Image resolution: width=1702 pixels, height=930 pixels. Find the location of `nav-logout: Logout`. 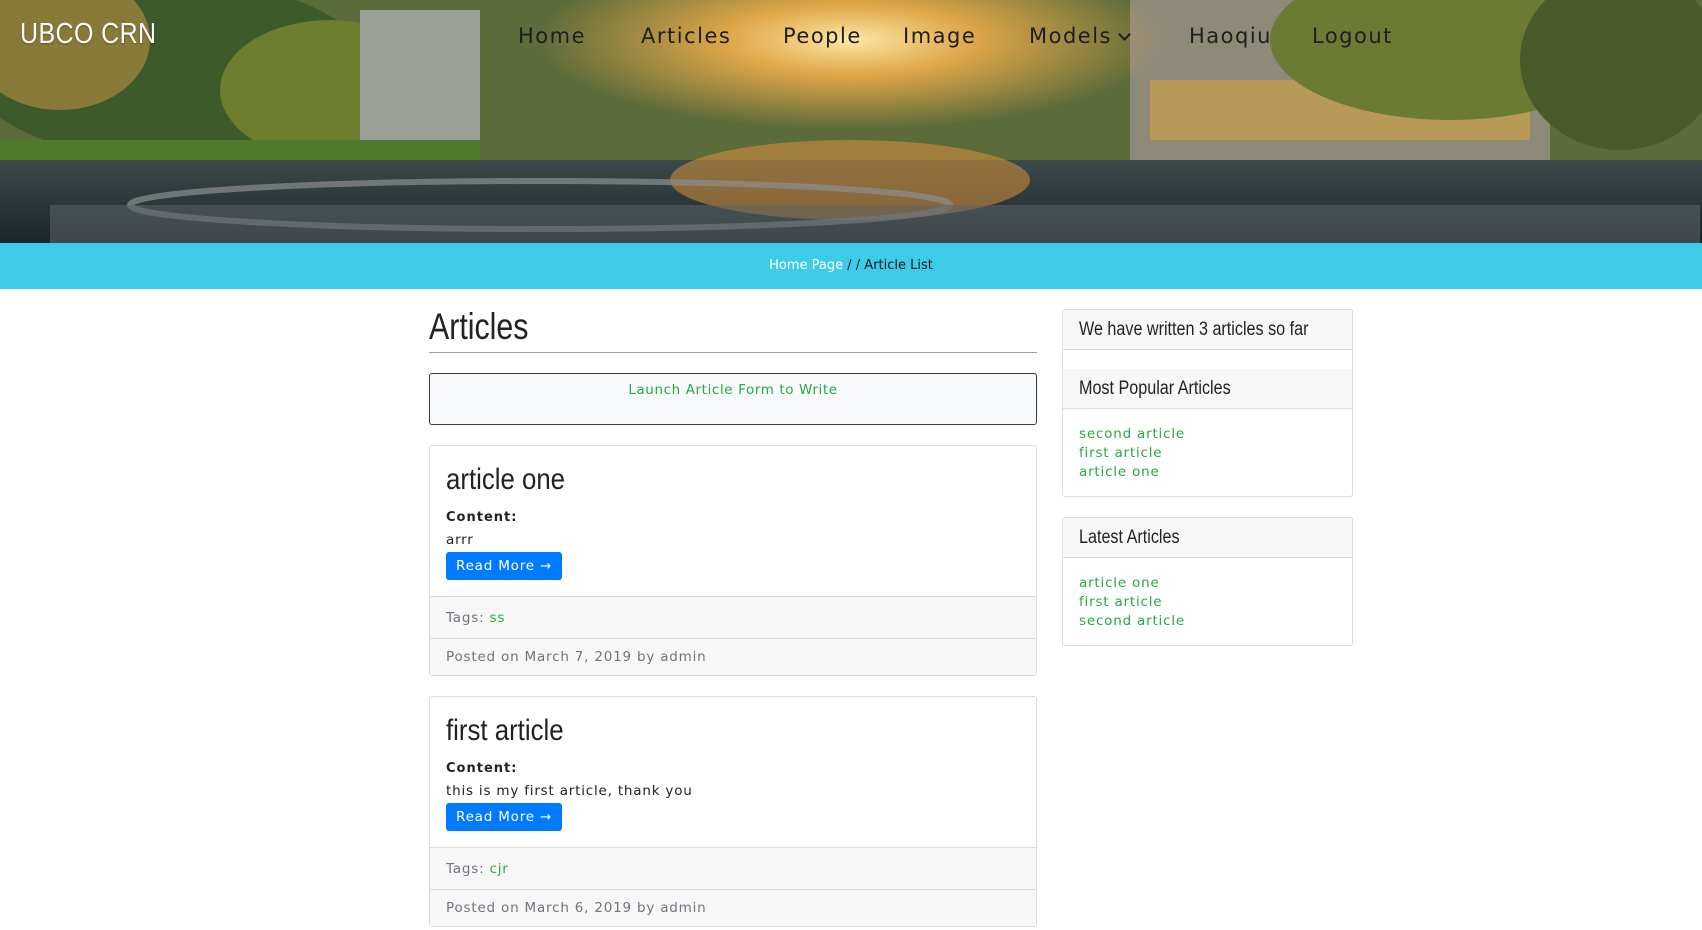

nav-logout: Logout is located at coordinates (1352, 36).